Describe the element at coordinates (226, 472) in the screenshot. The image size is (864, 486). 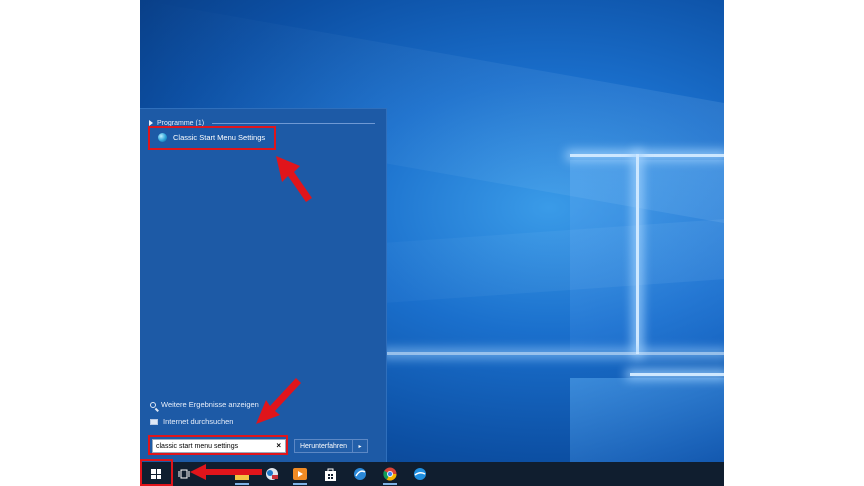
I see `annotation-arrow-start` at that location.